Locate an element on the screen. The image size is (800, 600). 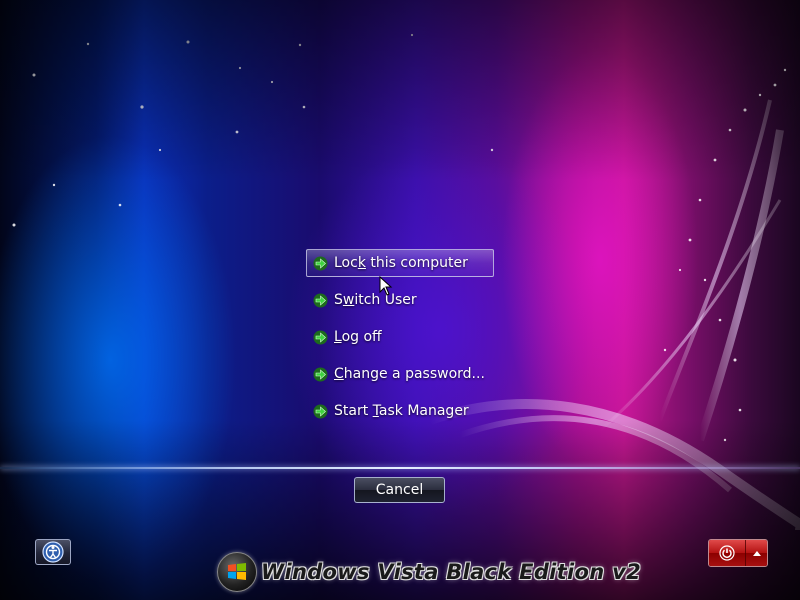
menu-item-label: Start Task Manager is located at coordinates (401, 411).